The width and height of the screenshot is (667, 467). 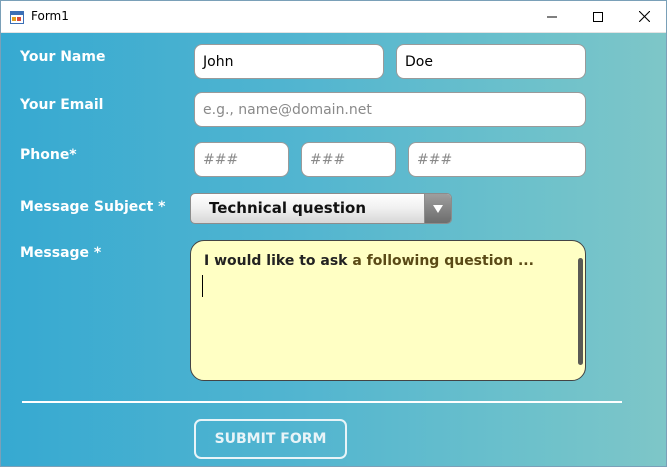 I want to click on message-scrollbar, so click(x=580, y=311).